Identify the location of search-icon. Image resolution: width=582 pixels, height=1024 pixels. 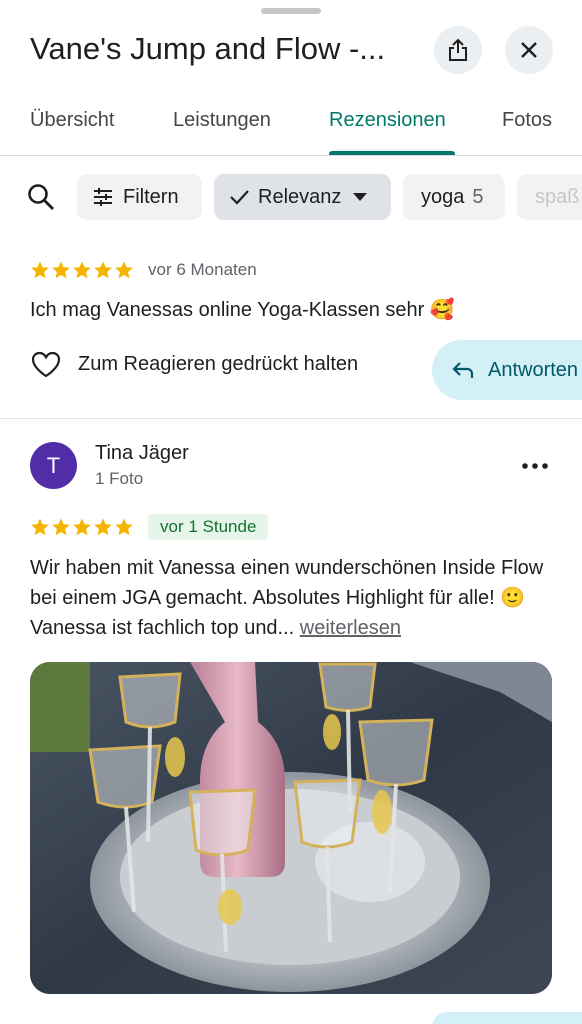
(41, 197).